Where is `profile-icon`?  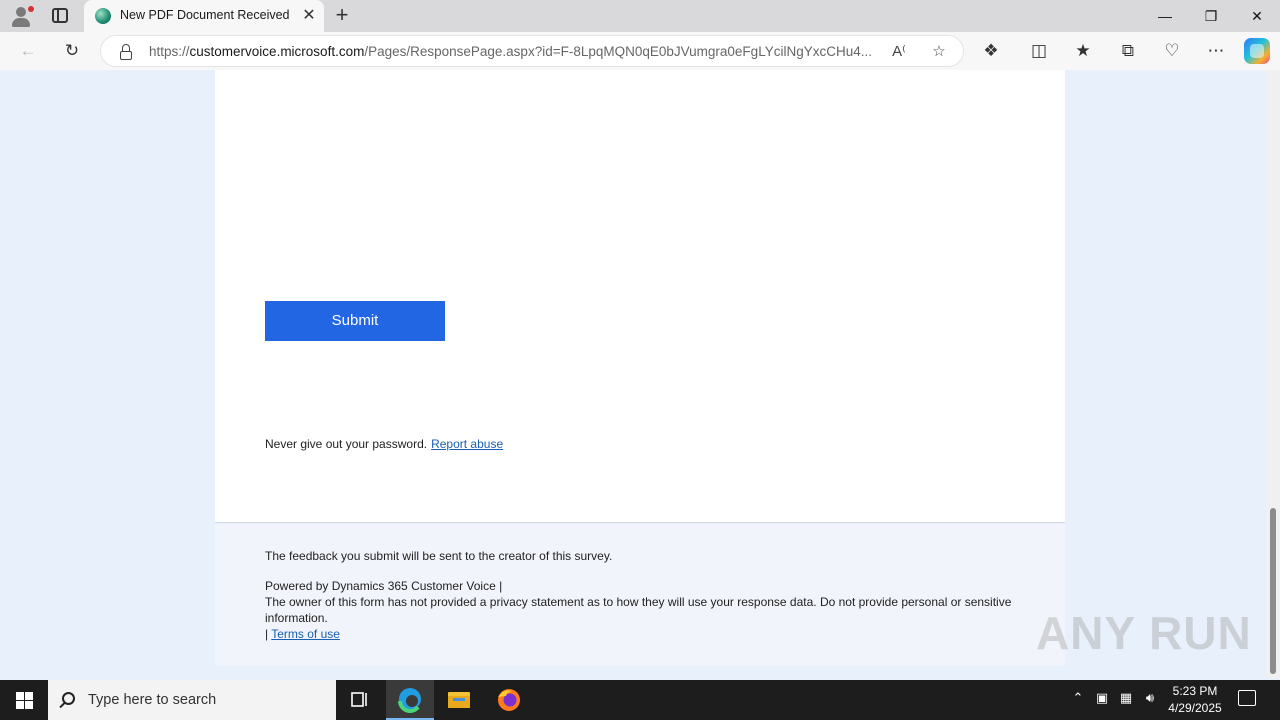
profile-icon is located at coordinates (21, 16).